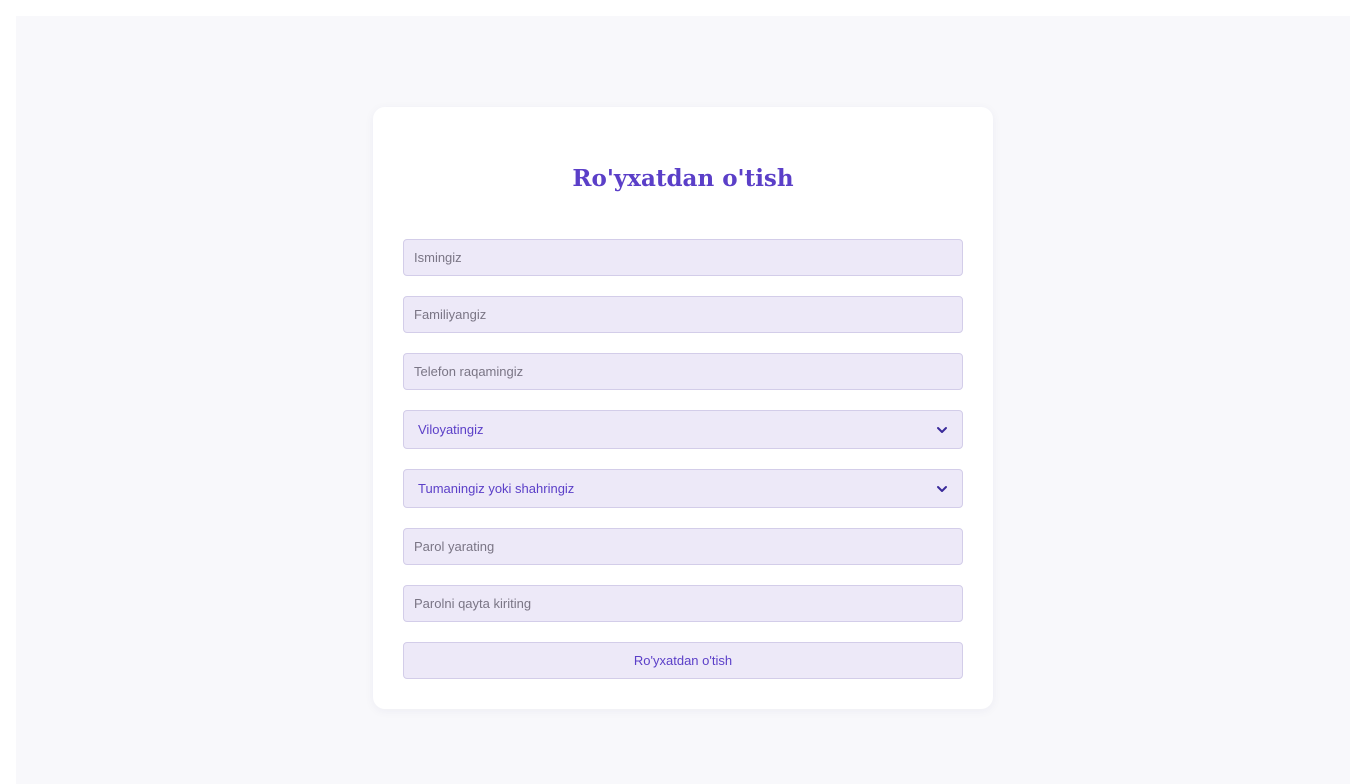 Image resolution: width=1350 pixels, height=784 pixels. Describe the element at coordinates (683, 178) in the screenshot. I see `form-title: Ro'yxatdan o'tish` at that location.